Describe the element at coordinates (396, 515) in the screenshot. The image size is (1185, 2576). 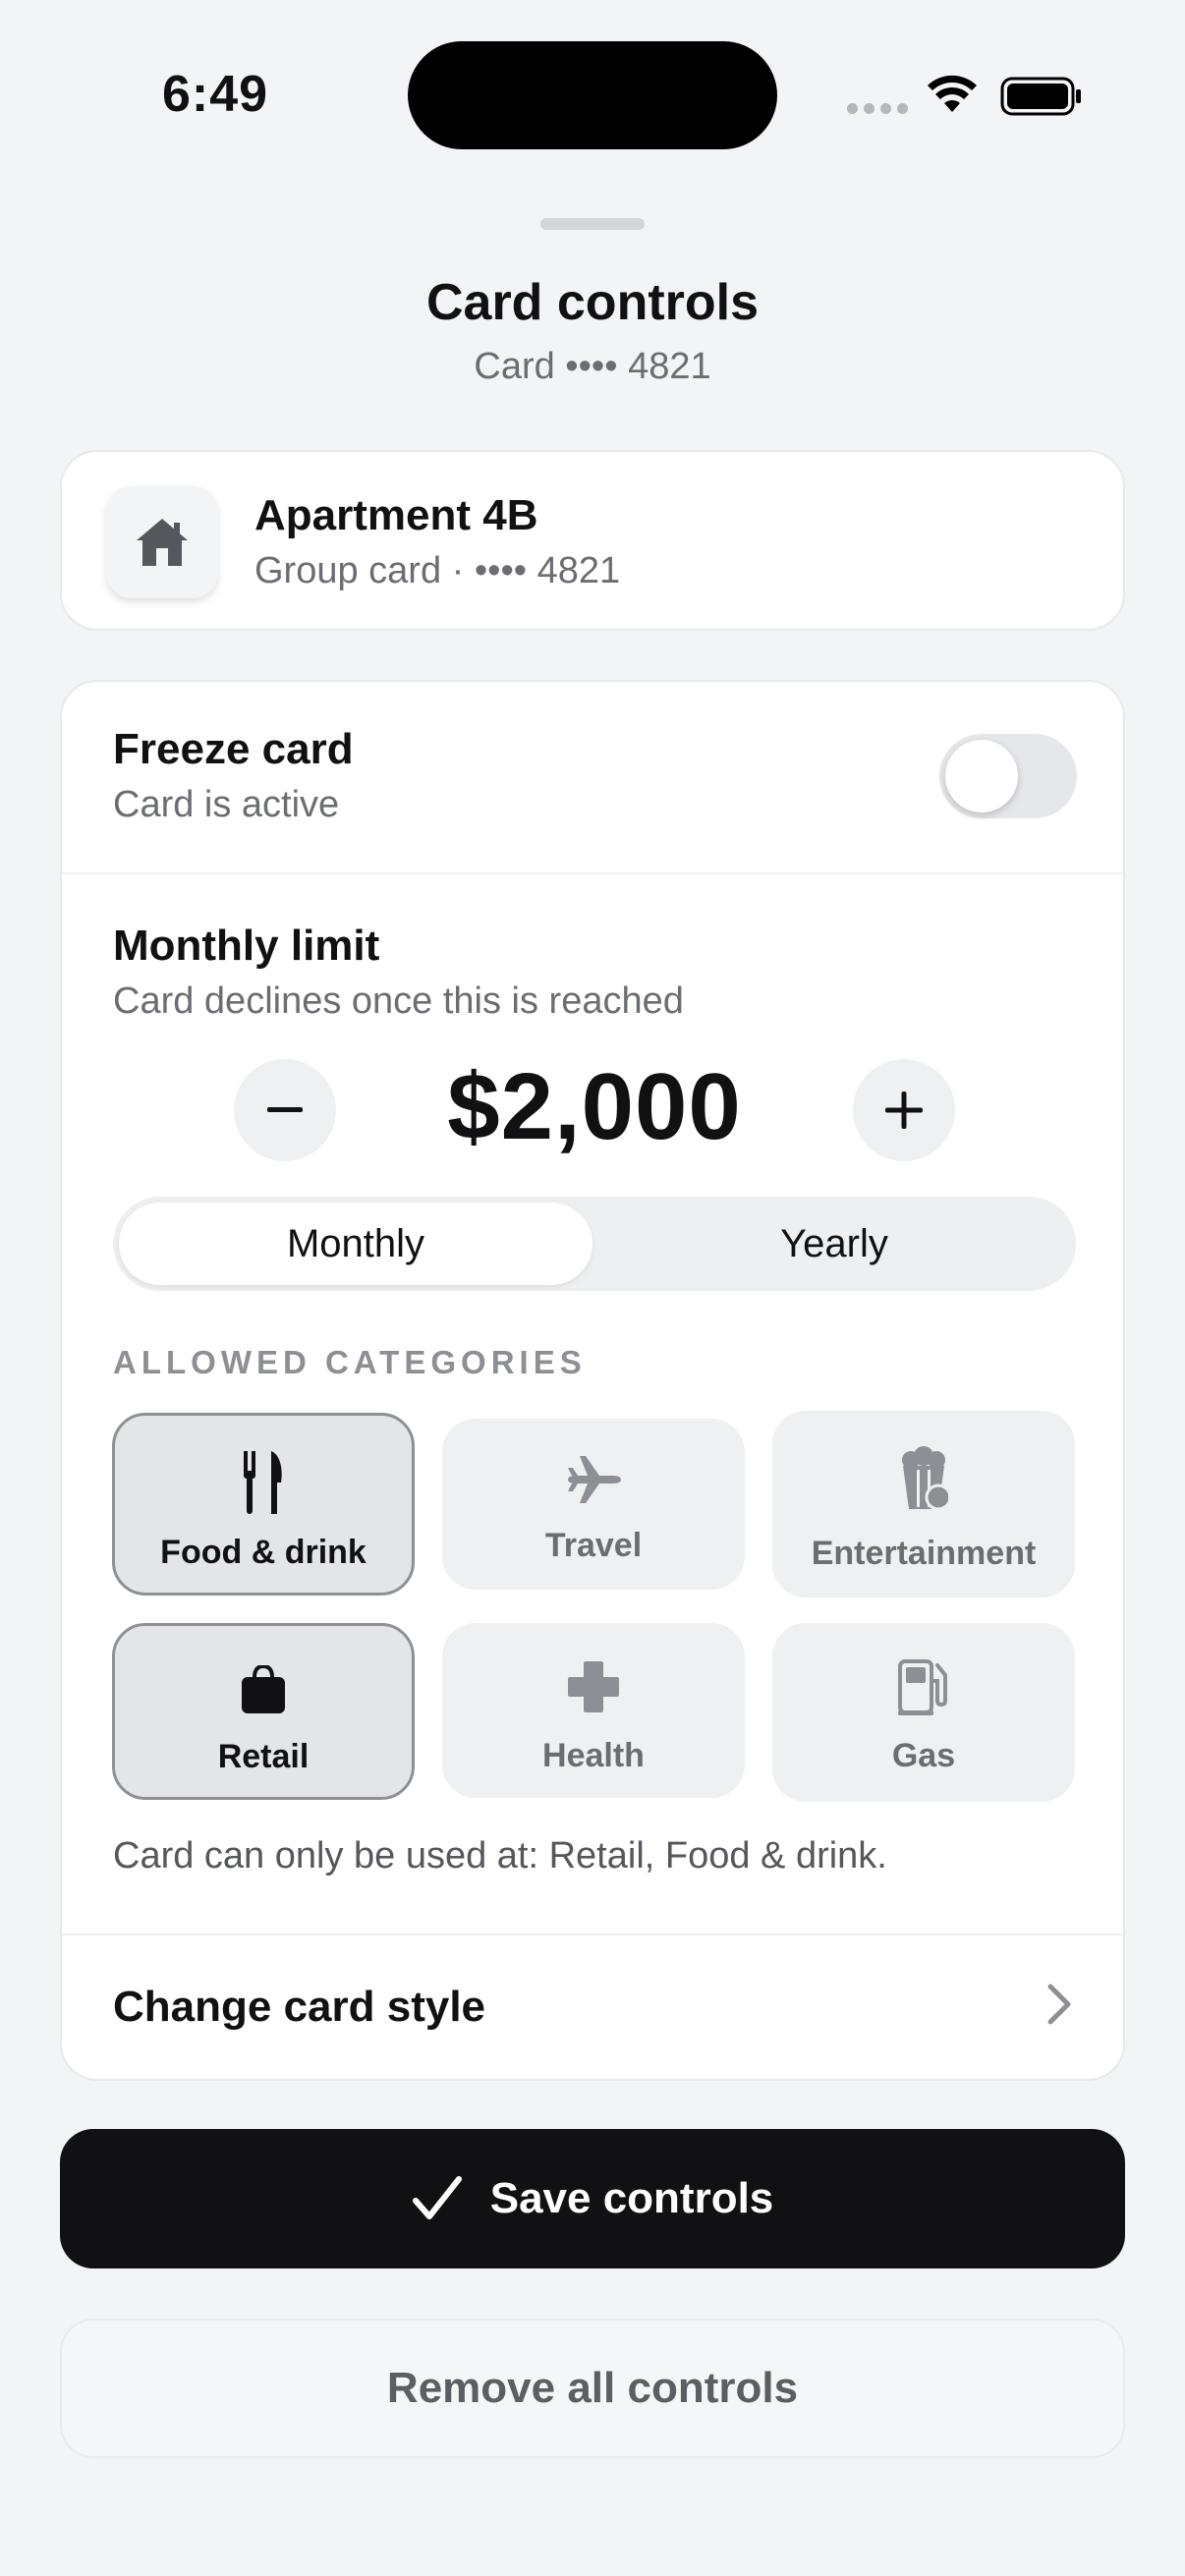
I see `account-name: Apartment 4B` at that location.